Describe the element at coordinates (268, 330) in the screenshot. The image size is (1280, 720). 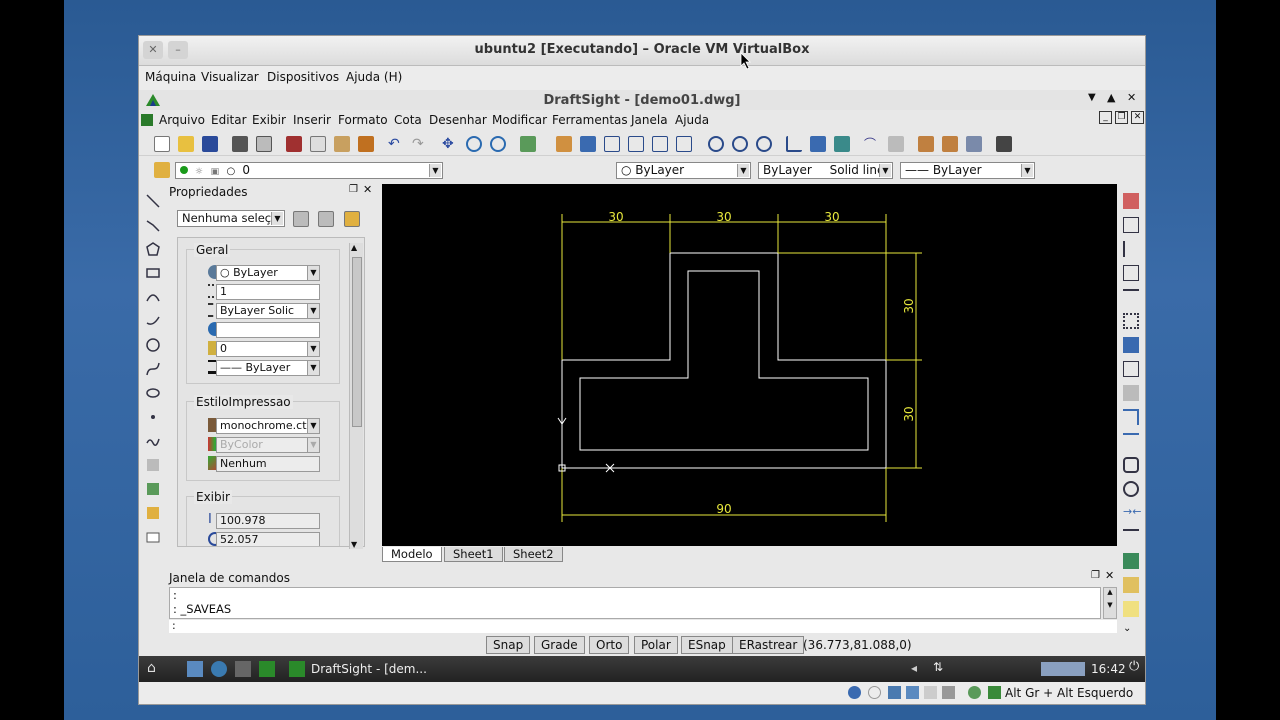
I see `prop-hyperlink` at that location.